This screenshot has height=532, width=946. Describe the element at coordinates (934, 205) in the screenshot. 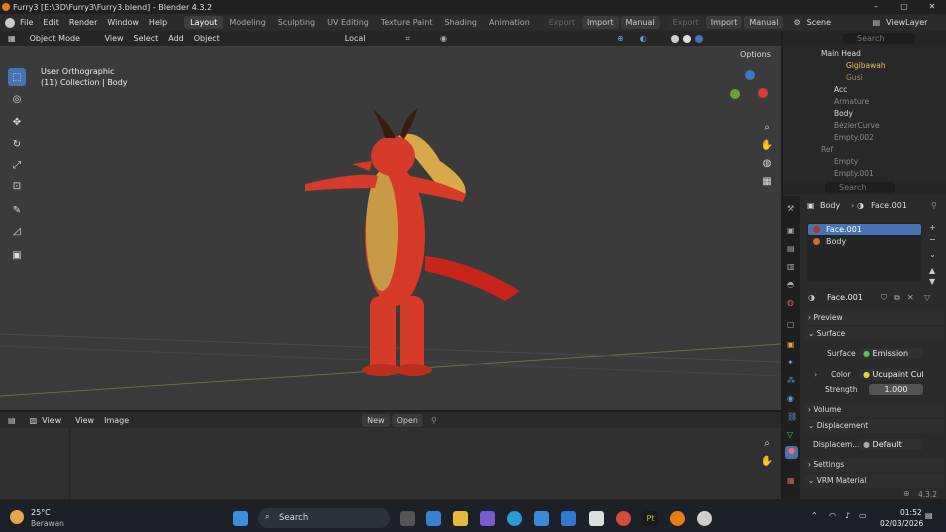

I see `pin-properties-icon: ⚲` at that location.